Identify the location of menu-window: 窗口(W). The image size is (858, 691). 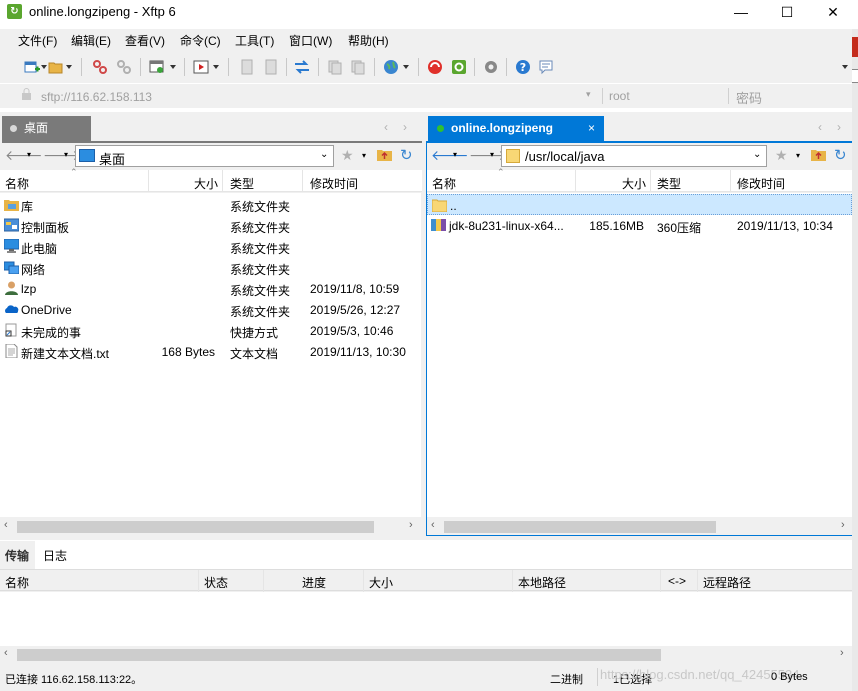
(310, 40).